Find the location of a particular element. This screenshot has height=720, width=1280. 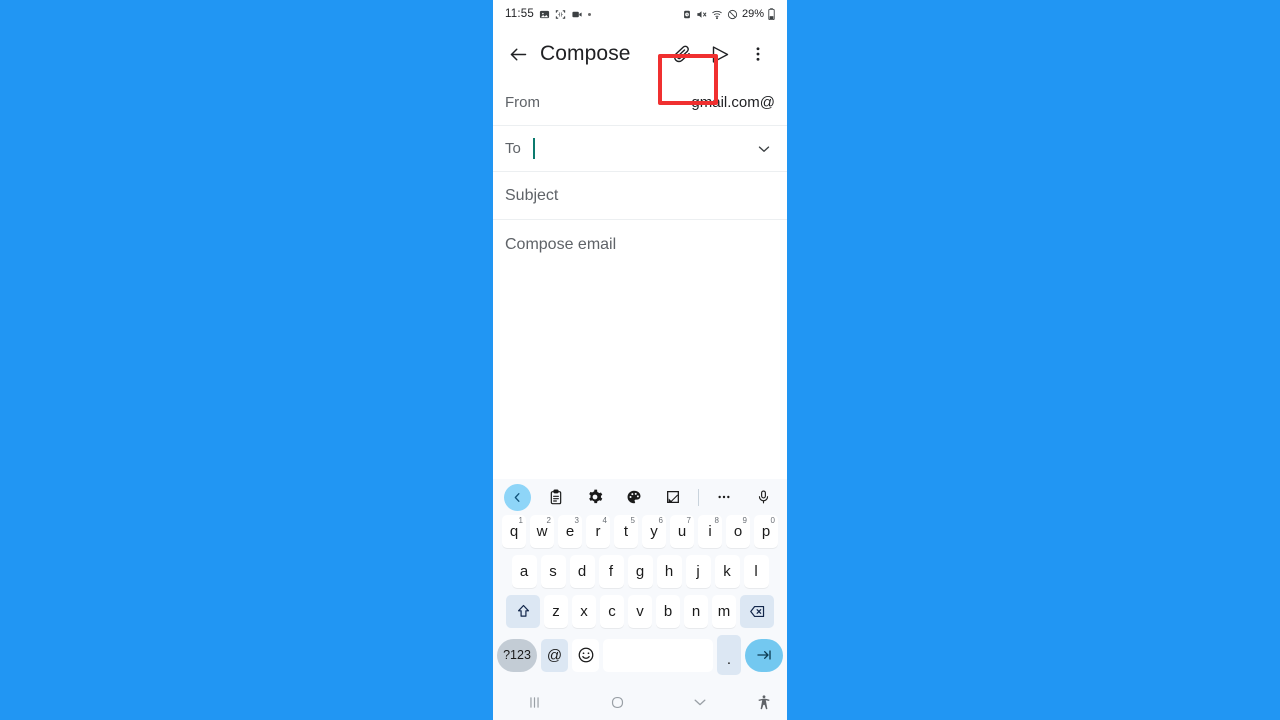

clipboard-button is located at coordinates (556, 497).